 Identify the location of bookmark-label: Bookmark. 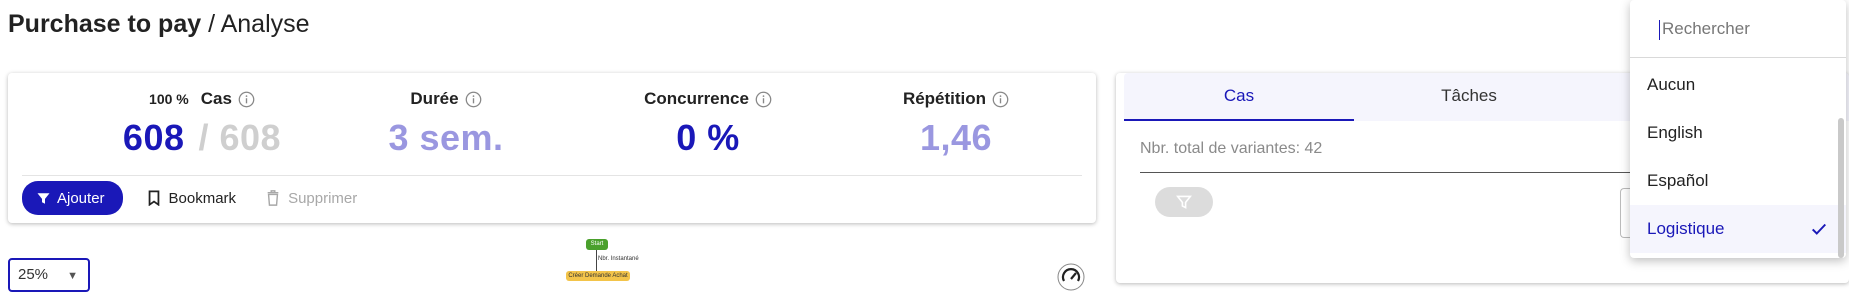
(202, 198).